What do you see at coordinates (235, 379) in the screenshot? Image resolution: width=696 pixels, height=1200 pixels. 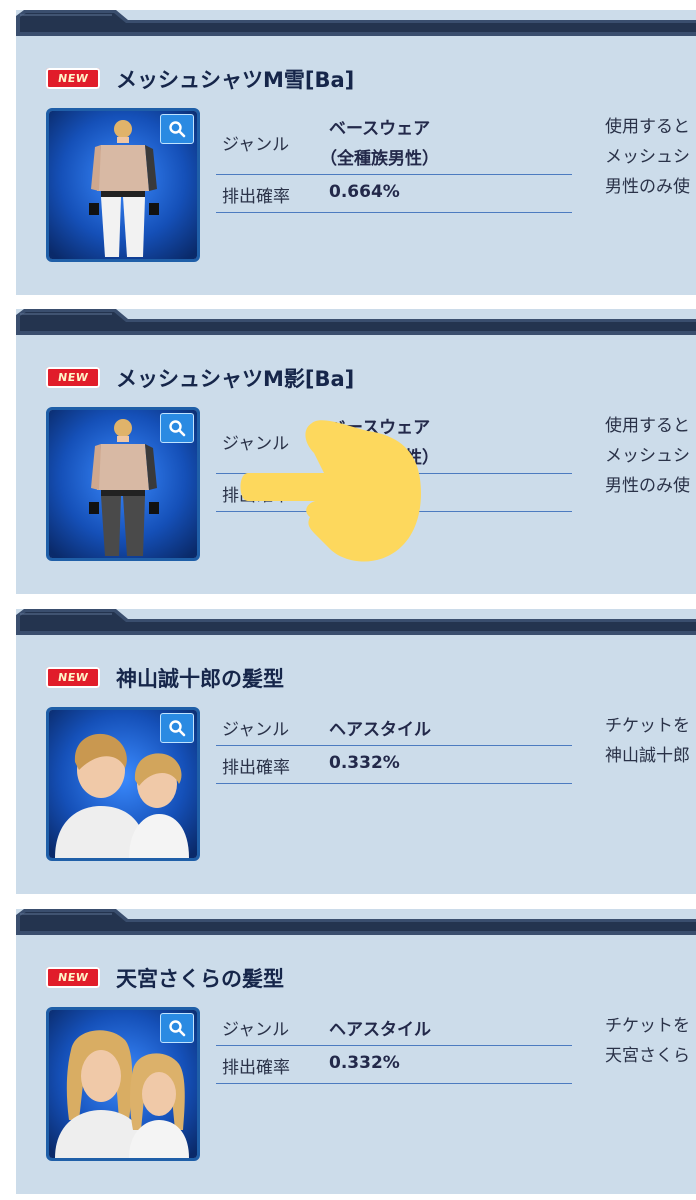 I see `item-title: メッシュシャツM影[Ba]` at bounding box center [235, 379].